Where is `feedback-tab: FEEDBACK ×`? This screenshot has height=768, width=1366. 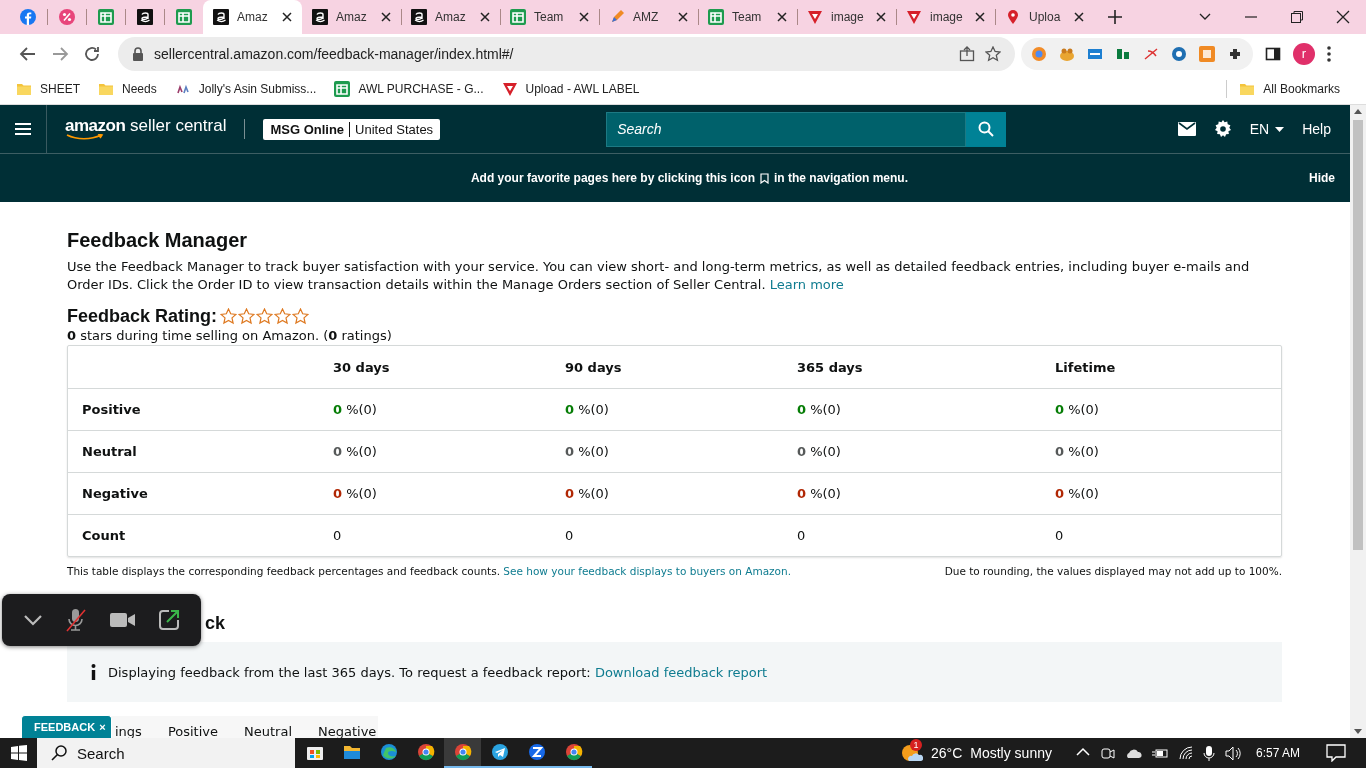 feedback-tab: FEEDBACK × is located at coordinates (66, 727).